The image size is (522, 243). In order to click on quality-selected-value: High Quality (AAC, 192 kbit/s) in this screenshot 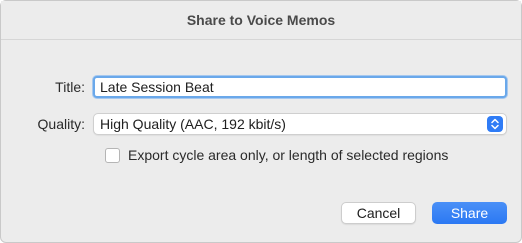, I will do `click(193, 124)`.